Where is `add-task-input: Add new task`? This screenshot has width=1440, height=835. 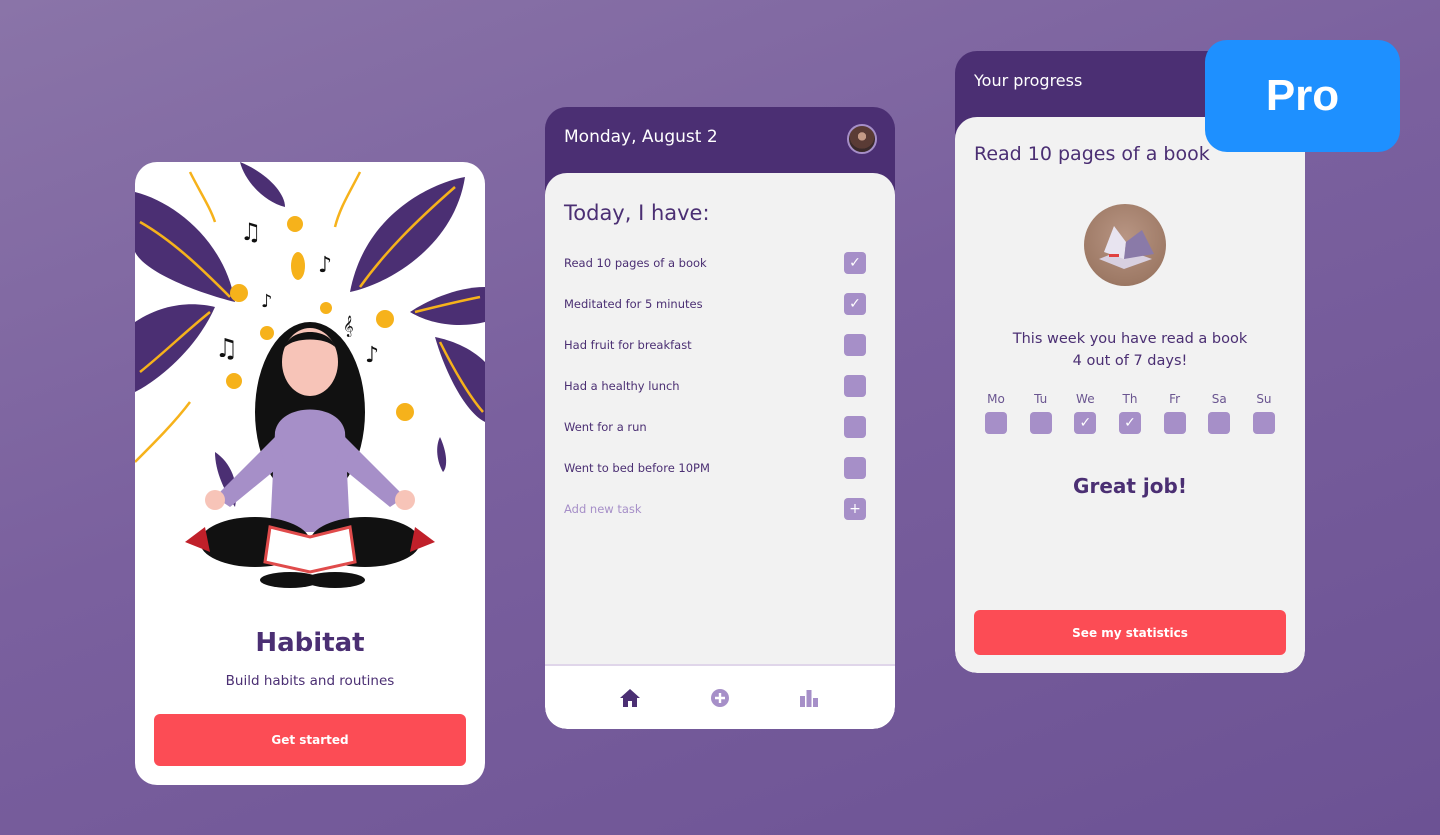
add-task-input: Add new task is located at coordinates (603, 509).